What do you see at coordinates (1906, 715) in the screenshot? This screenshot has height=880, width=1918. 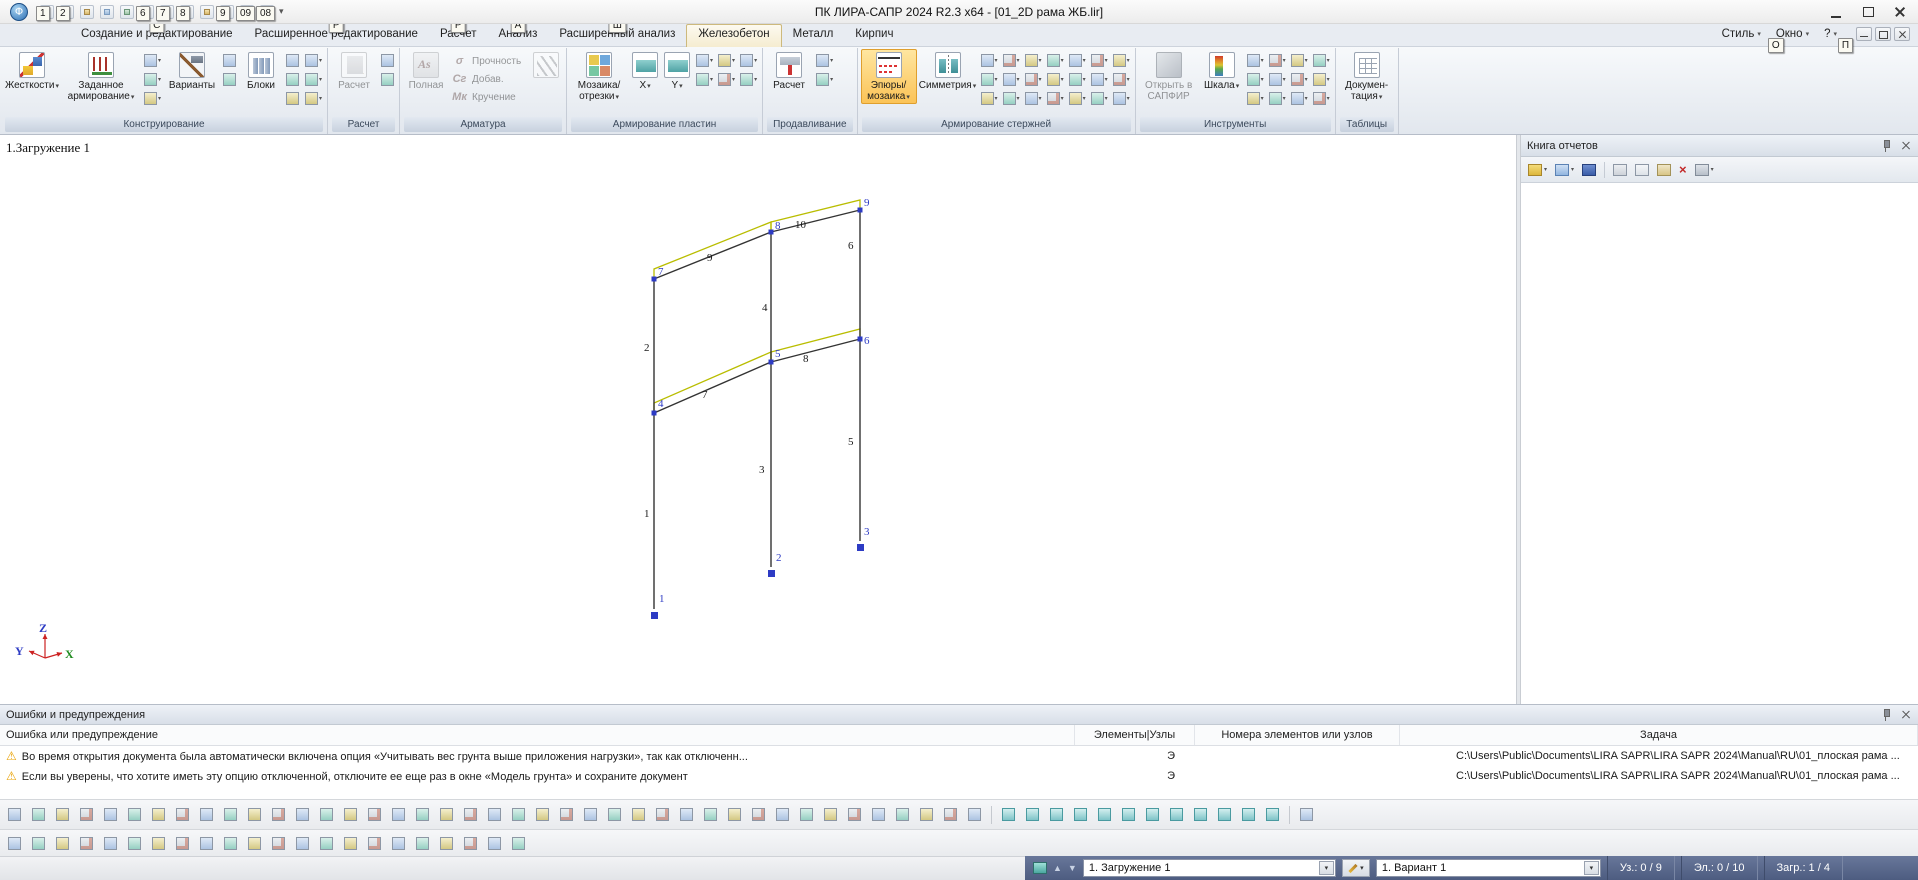 I see `close-panel-icon` at bounding box center [1906, 715].